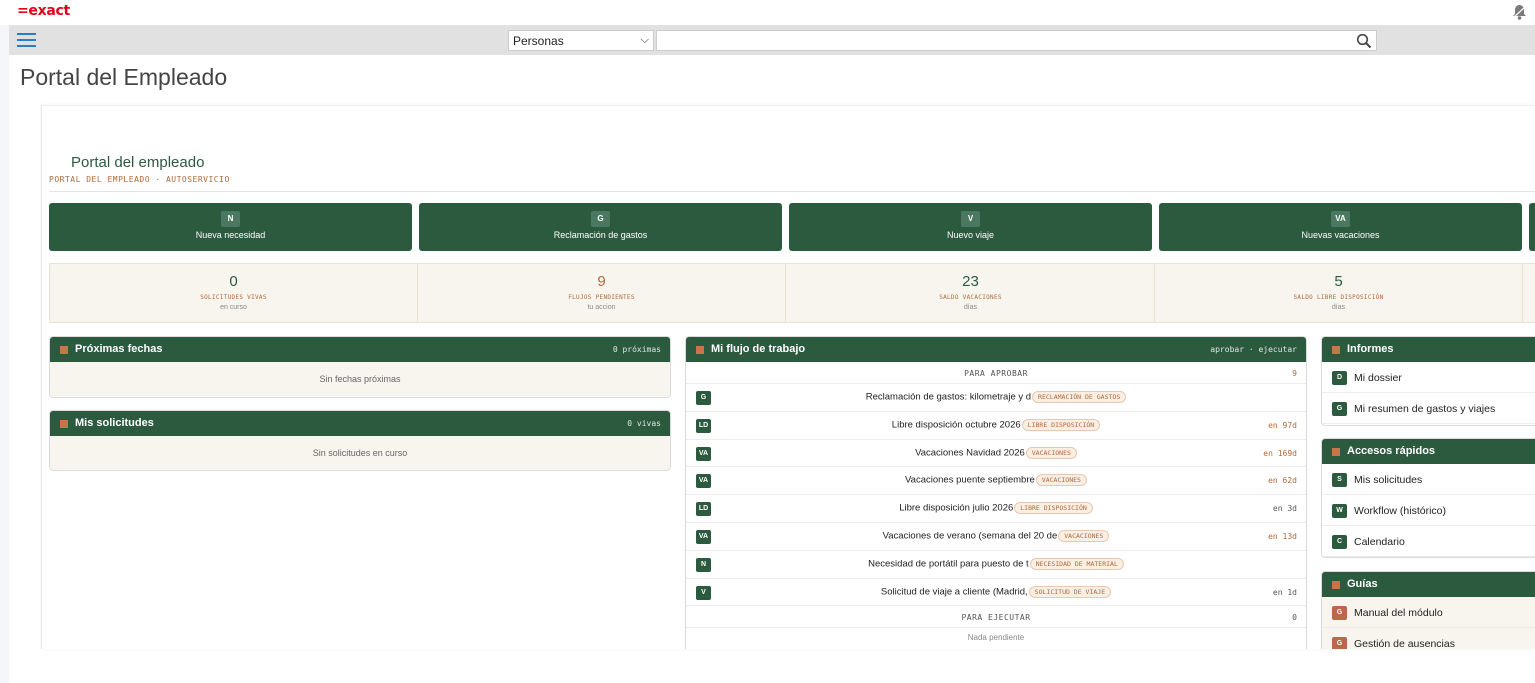 The width and height of the screenshot is (1535, 683). Describe the element at coordinates (233, 297) in the screenshot. I see `stat-key: SOLICITUDES VIVAS` at that location.